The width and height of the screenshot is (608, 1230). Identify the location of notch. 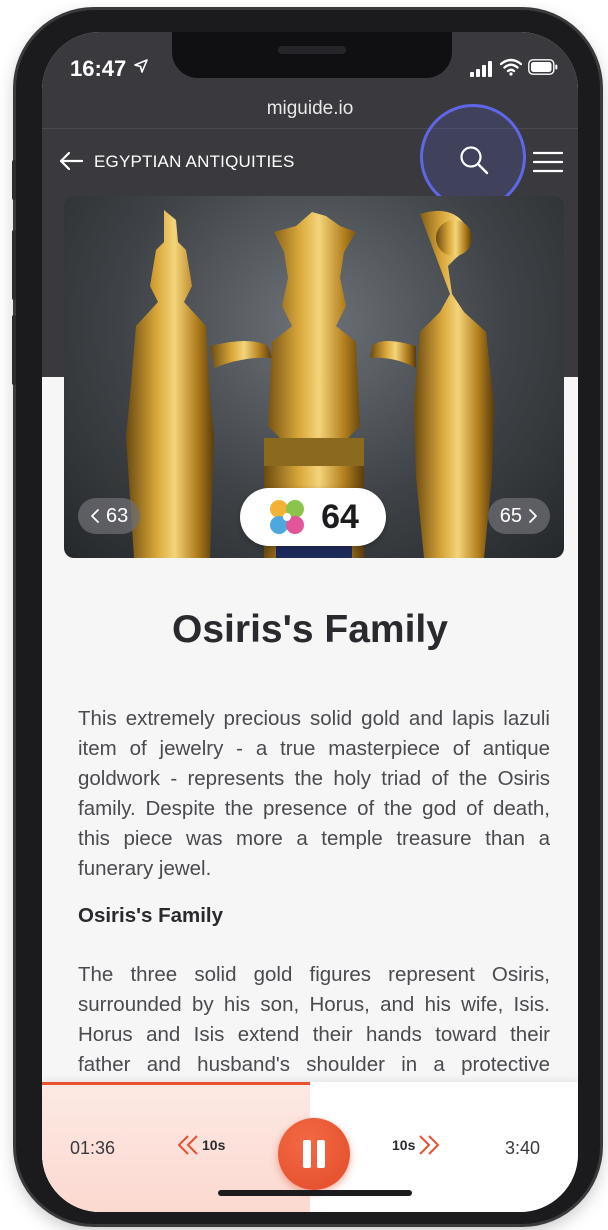
(312, 55).